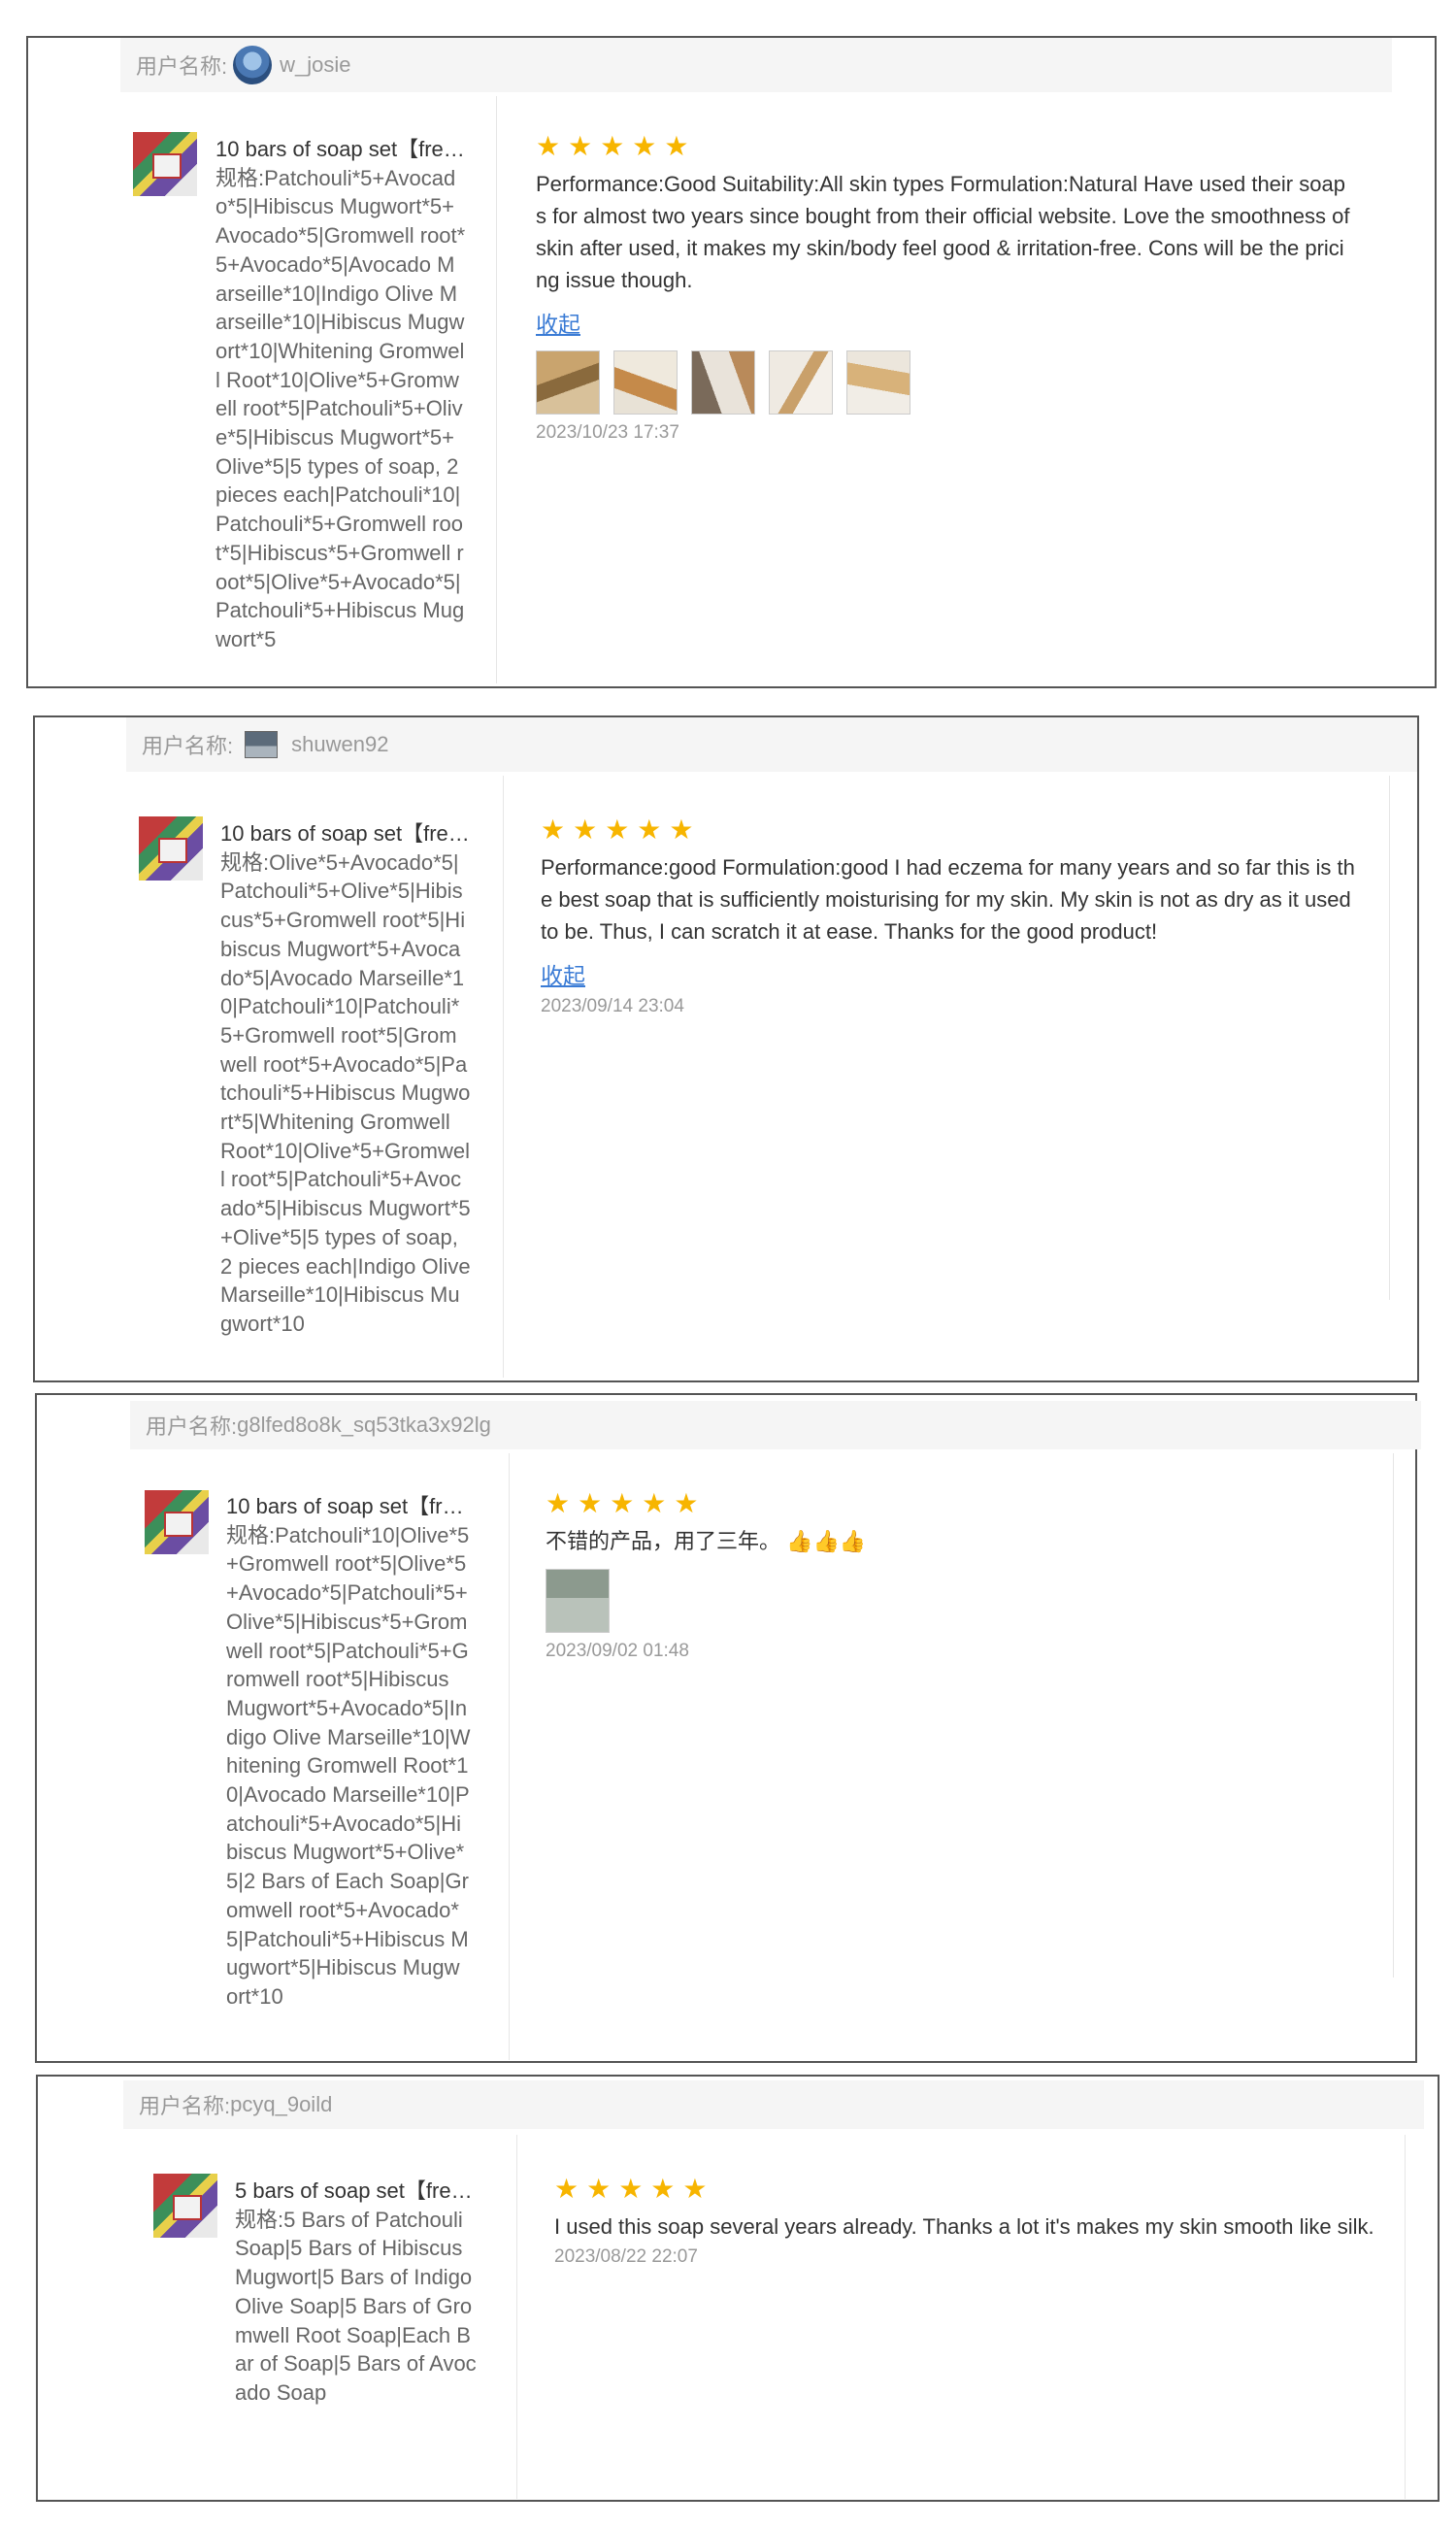  I want to click on product-title: 5 bars of soap set【free shipping】, so click(357, 2191).